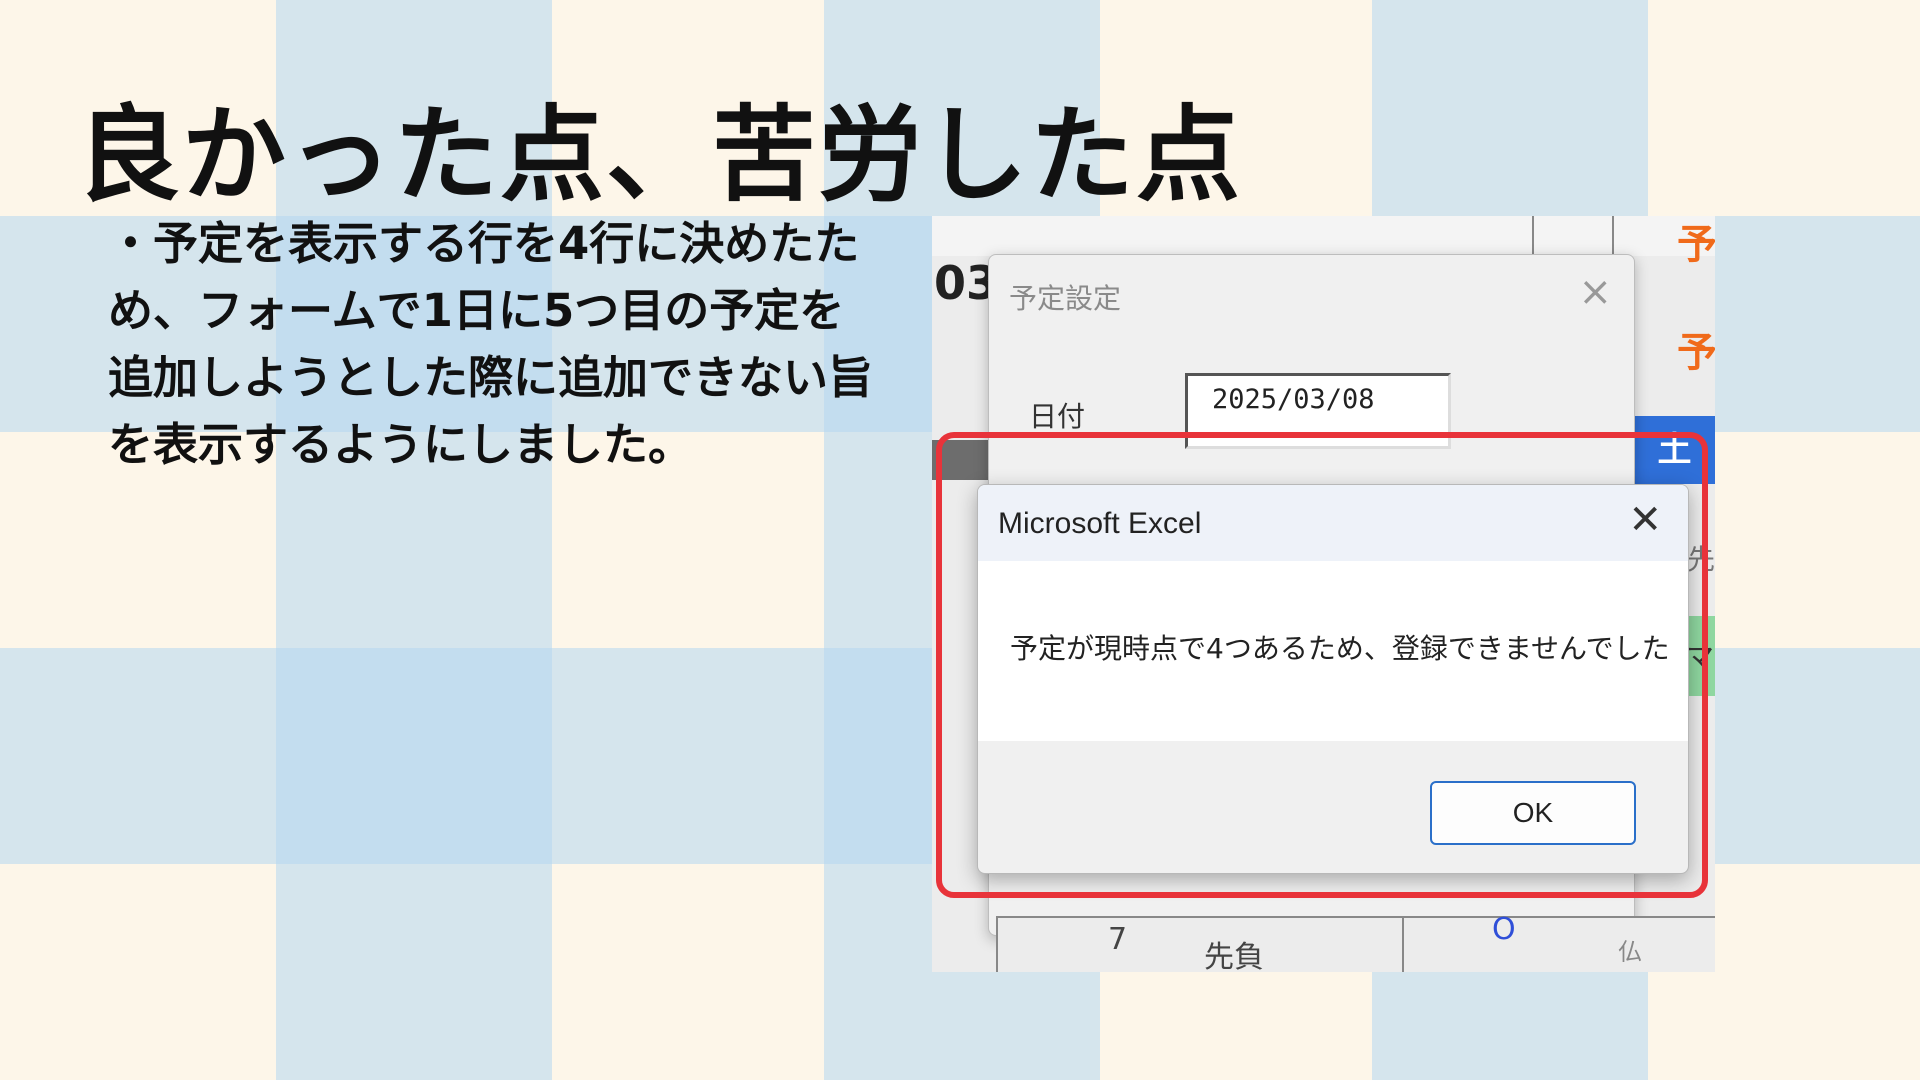  I want to click on sheet-header-row, so click(1323, 236).